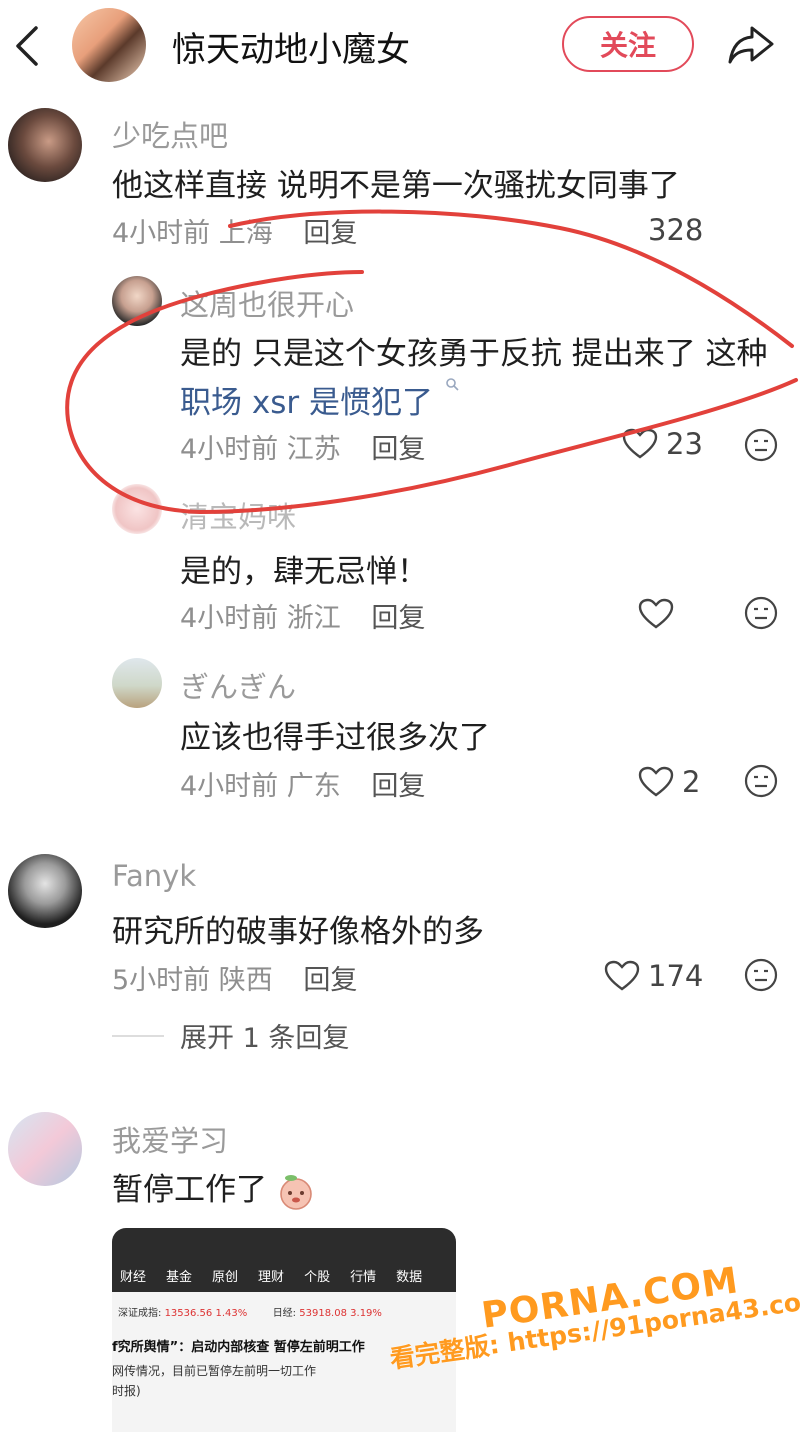 The image size is (800, 1432). I want to click on comment-meta: 4小时前 江苏 回复, so click(302, 446).